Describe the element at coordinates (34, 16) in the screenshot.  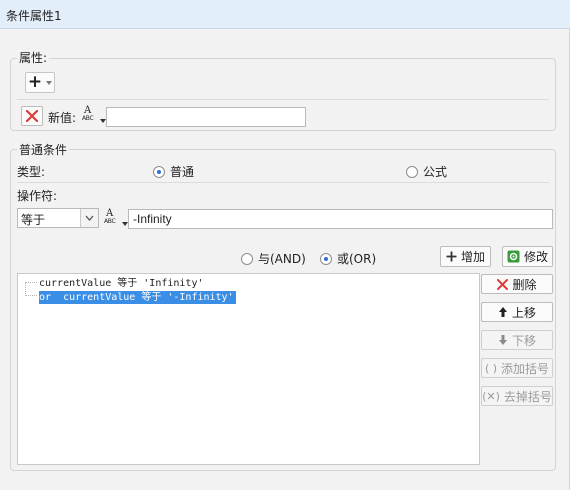
I see `window-title: 条件属性1` at that location.